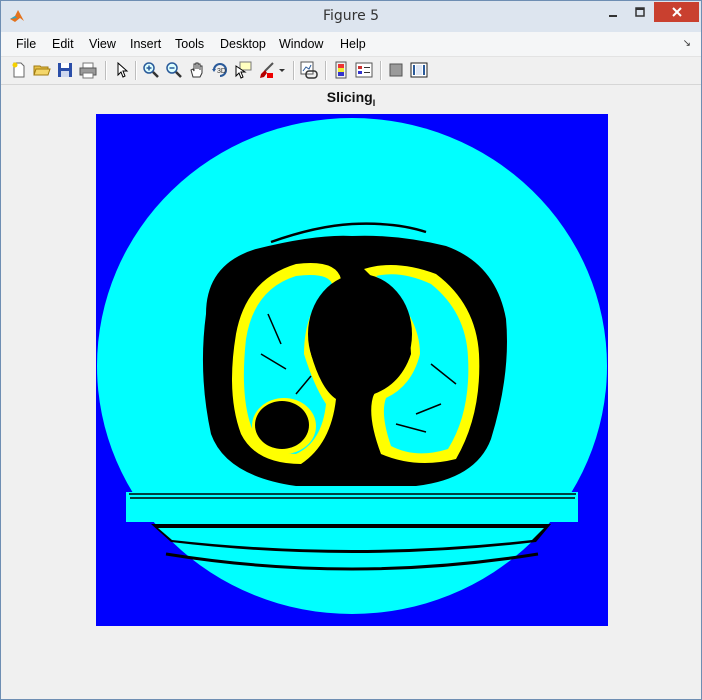 The height and width of the screenshot is (700, 702). What do you see at coordinates (301, 44) in the screenshot?
I see `menu-window: Window` at bounding box center [301, 44].